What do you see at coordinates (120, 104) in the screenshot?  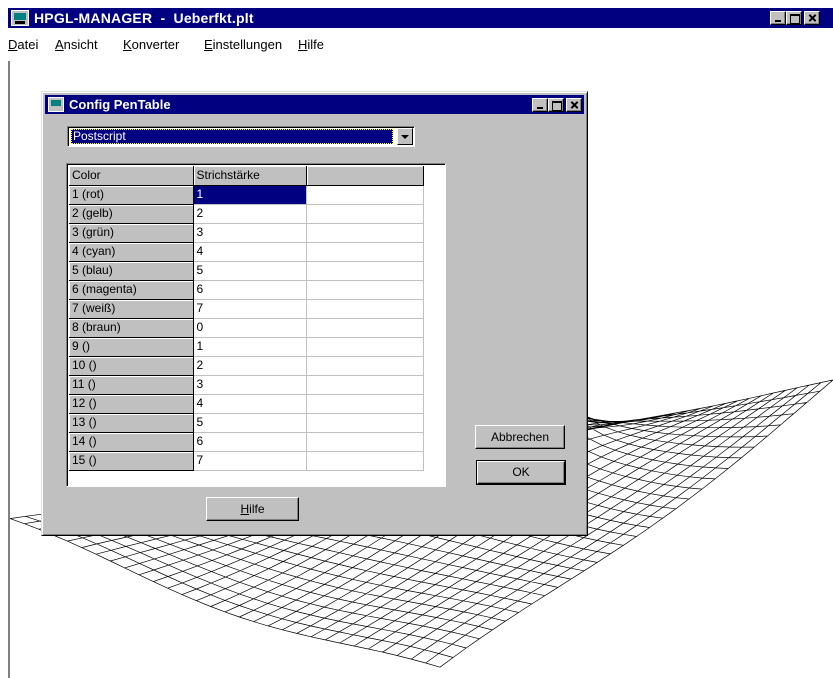 I see `dialog-title: Config PenTable` at bounding box center [120, 104].